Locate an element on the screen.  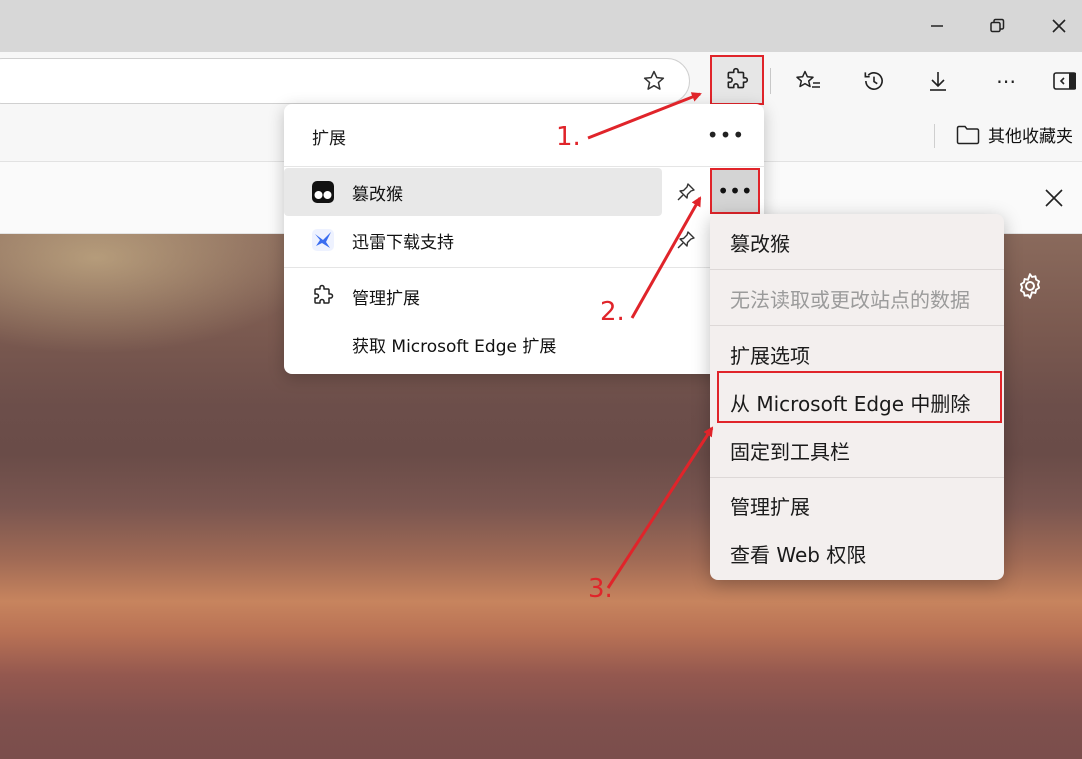
get-extensions-label: 获取 Microsoft Edge 扩展 is located at coordinates (454, 346).